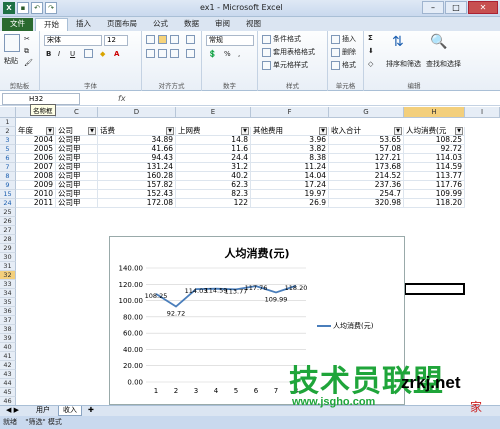  Describe the element at coordinates (28, 63) in the screenshot. I see `format-painter-icon: 🖌` at that location.